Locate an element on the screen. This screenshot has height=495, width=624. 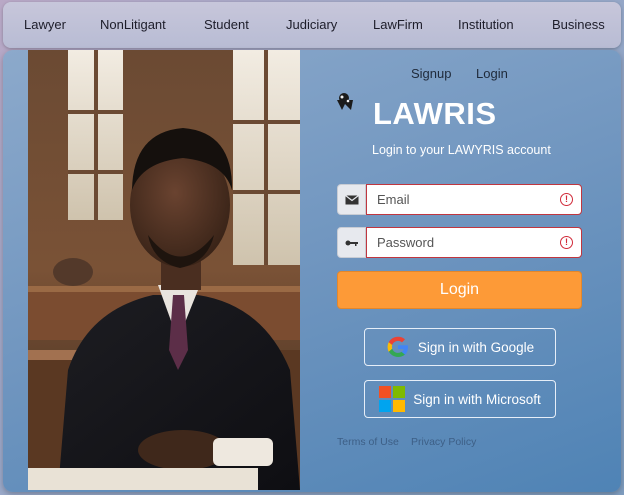
email-field-wrapper: ! is located at coordinates (474, 199).